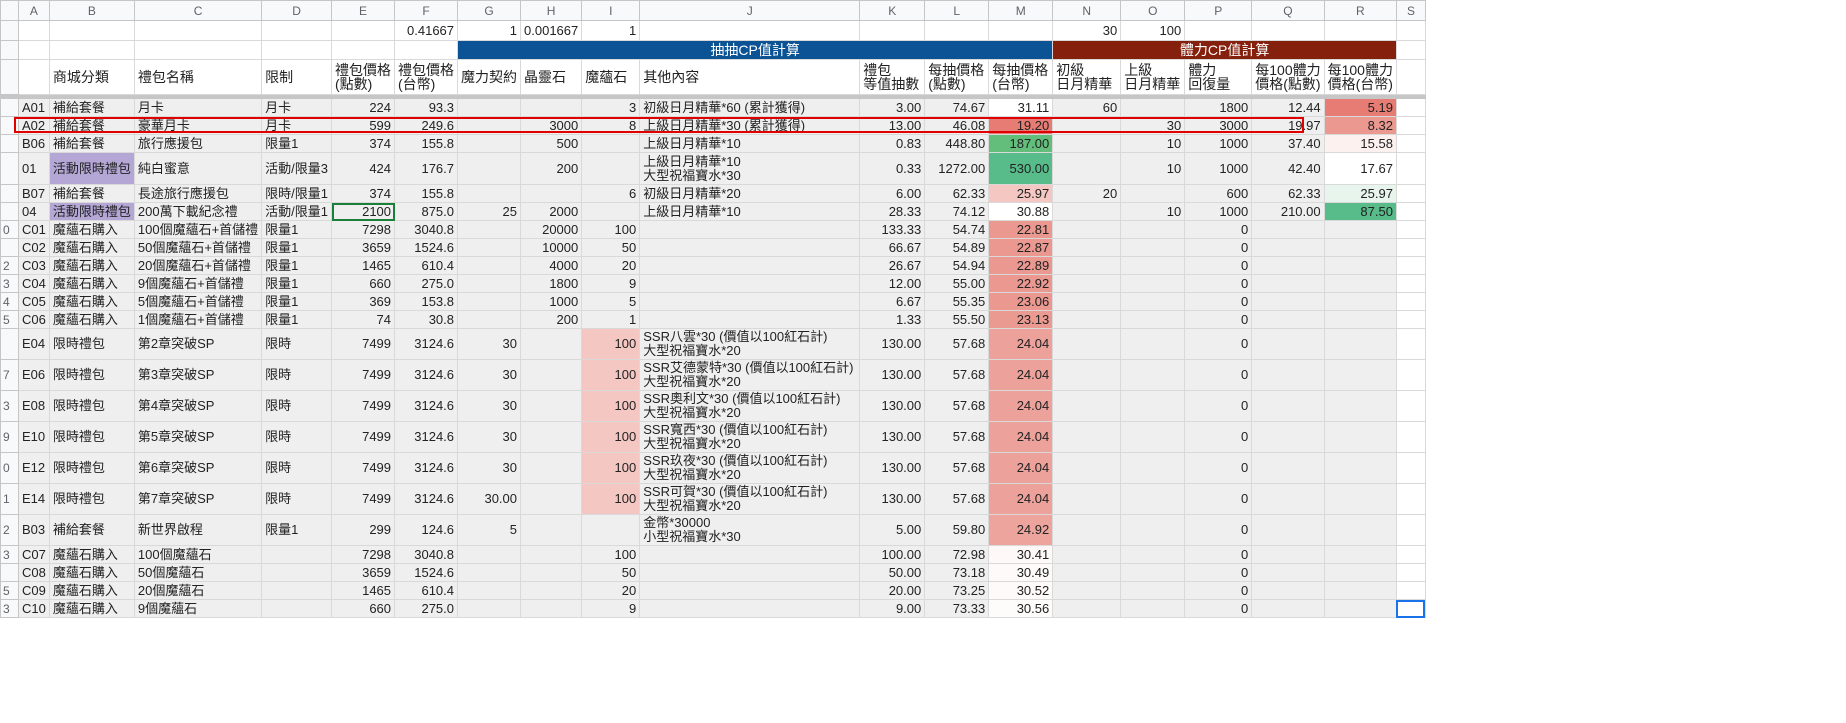  I want to click on cell: E06, so click(34, 375).